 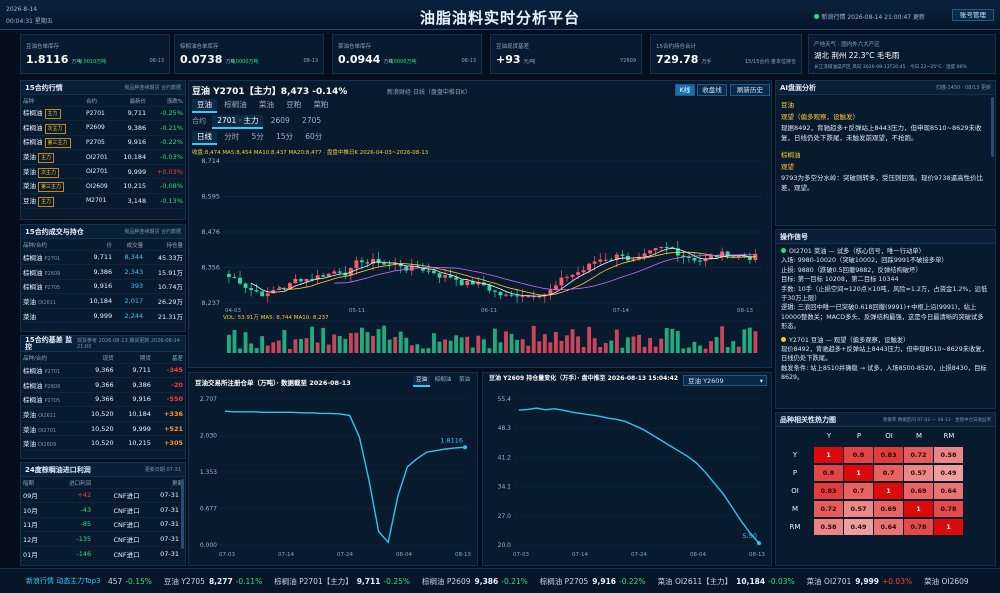 I want to click on table-row: 棕榈油 次主力 P2609 9,386 -0.21%, so click(x=103, y=128).